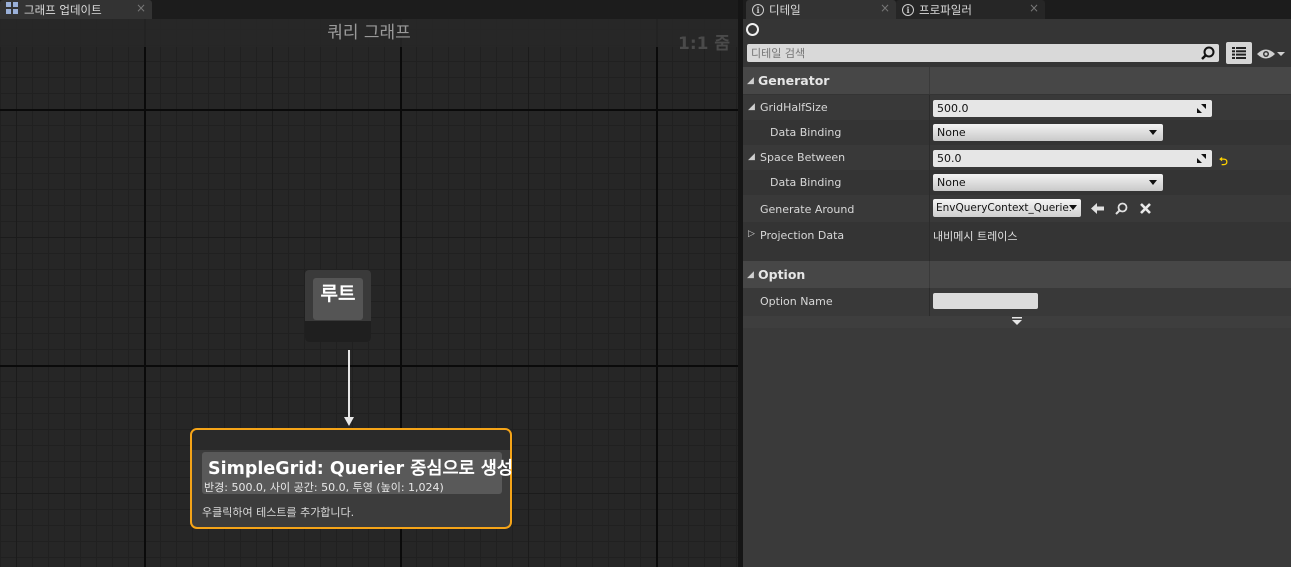 This screenshot has width=1291, height=567. Describe the element at coordinates (1017, 80) in the screenshot. I see `category-generator: ◢ Generator` at that location.